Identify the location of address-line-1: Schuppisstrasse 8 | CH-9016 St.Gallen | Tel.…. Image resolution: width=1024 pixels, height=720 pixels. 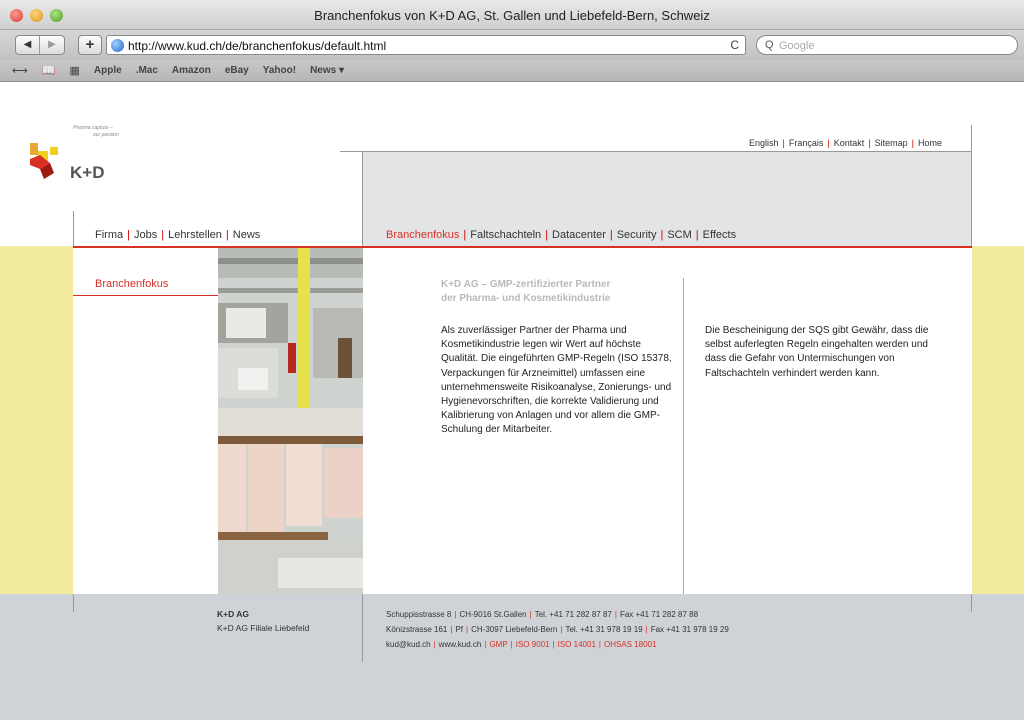
(542, 614).